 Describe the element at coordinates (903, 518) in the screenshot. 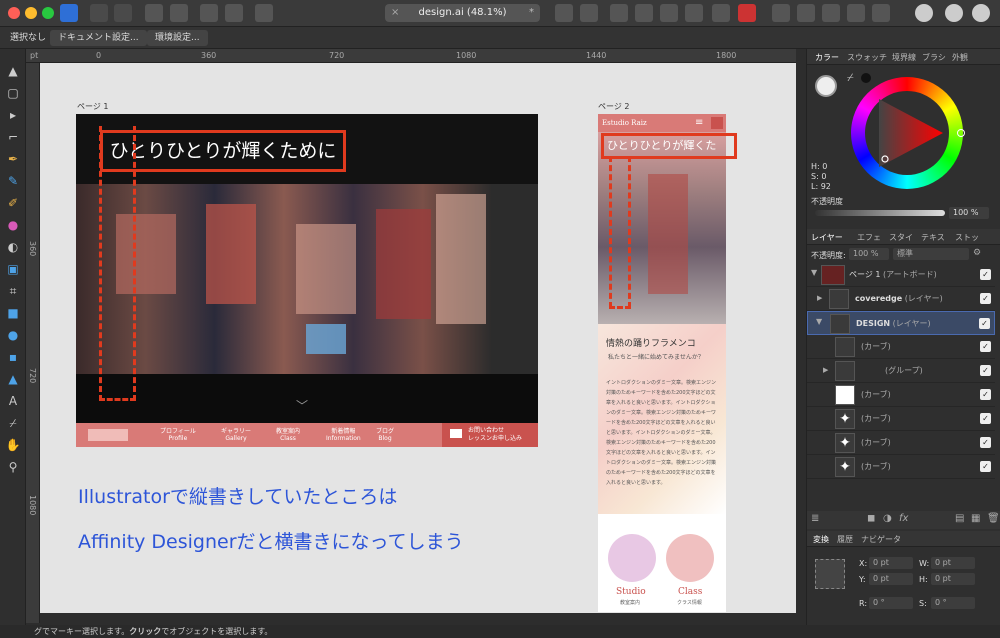

I see `fx-icon: fx` at that location.